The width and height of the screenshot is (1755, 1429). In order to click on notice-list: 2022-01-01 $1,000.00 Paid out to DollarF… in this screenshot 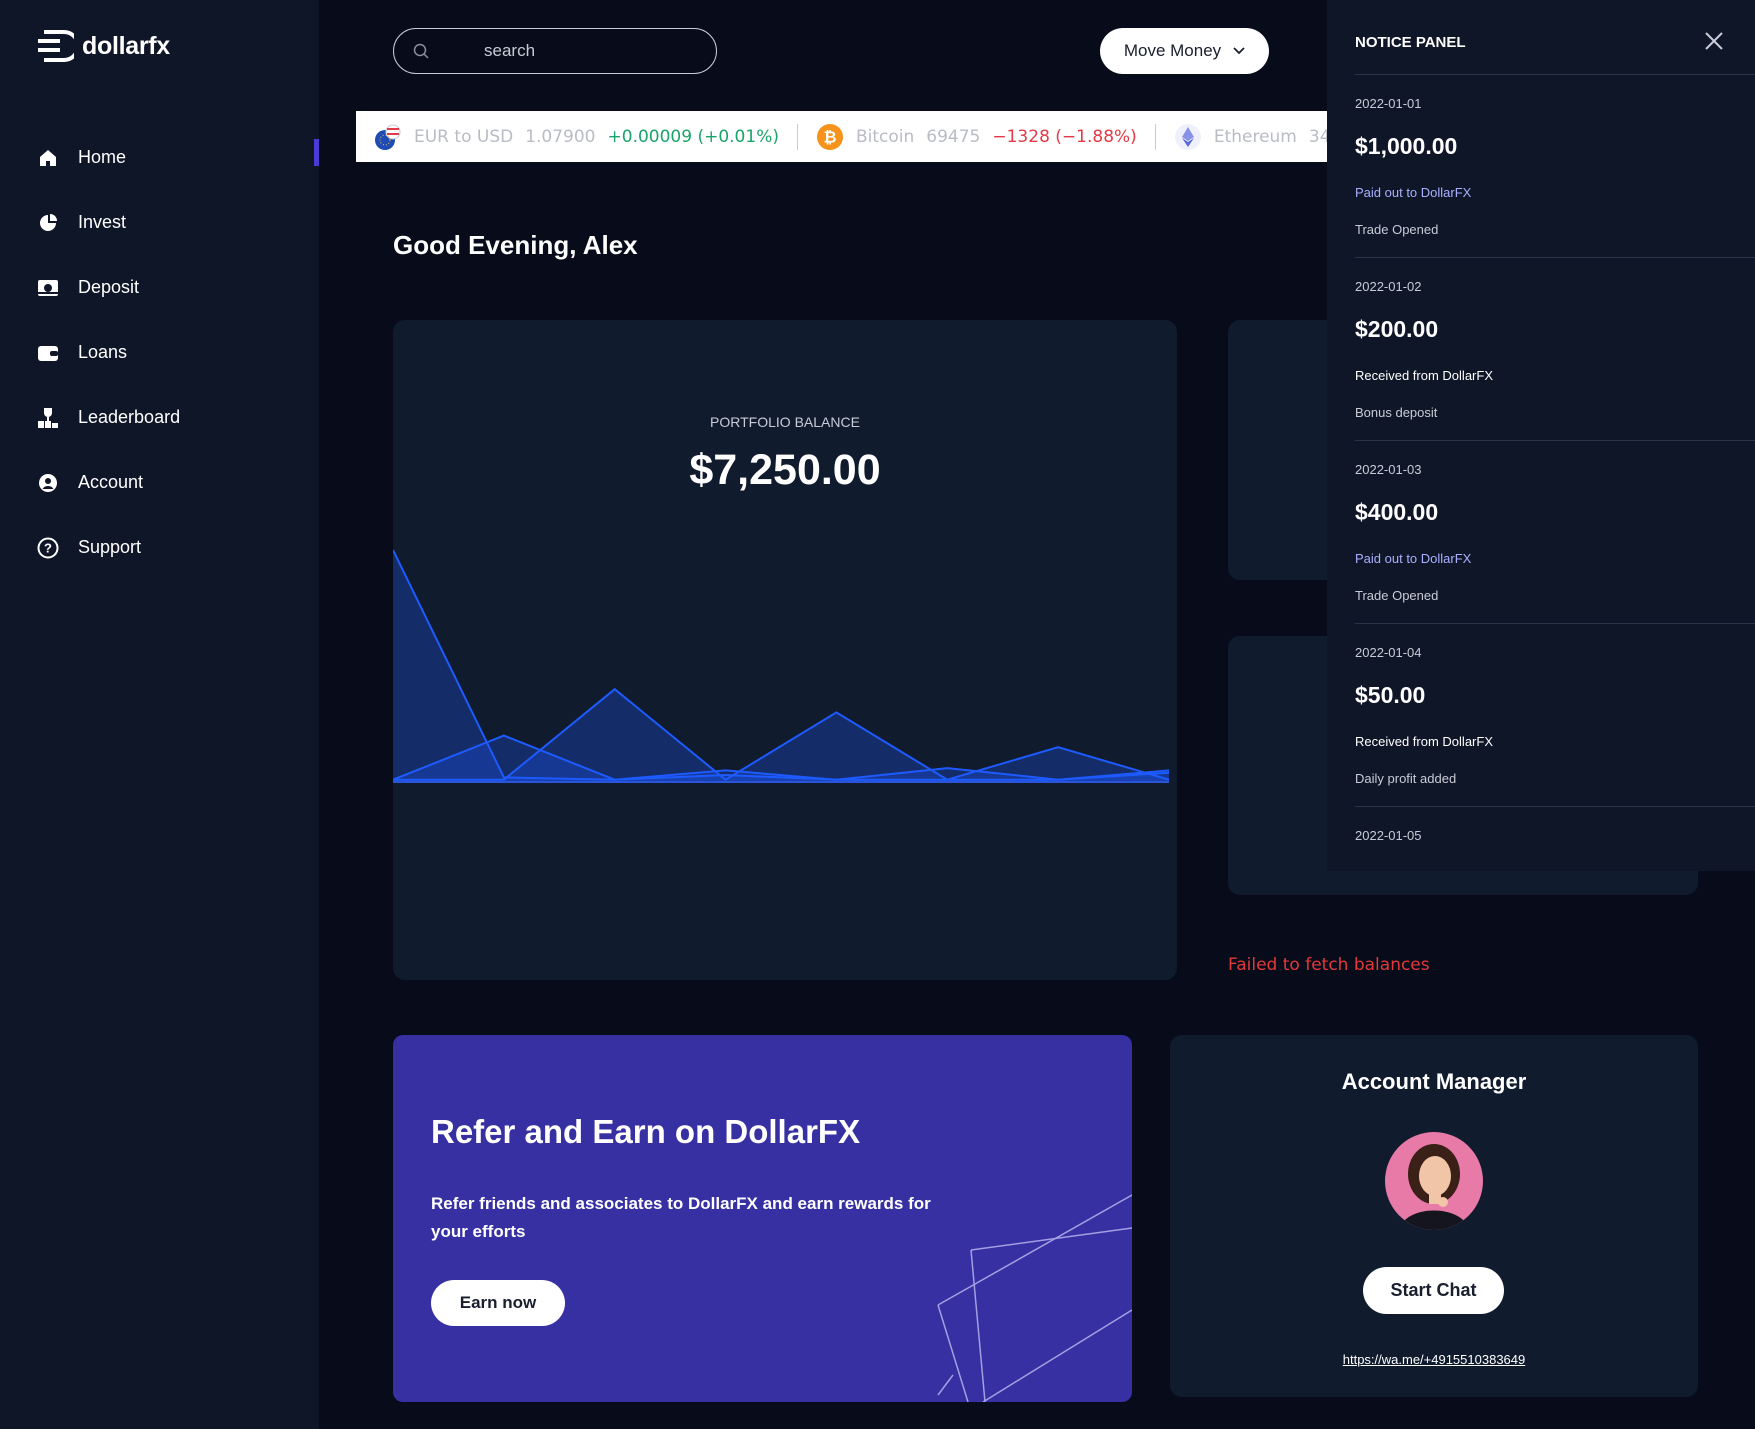, I will do `click(1555, 473)`.